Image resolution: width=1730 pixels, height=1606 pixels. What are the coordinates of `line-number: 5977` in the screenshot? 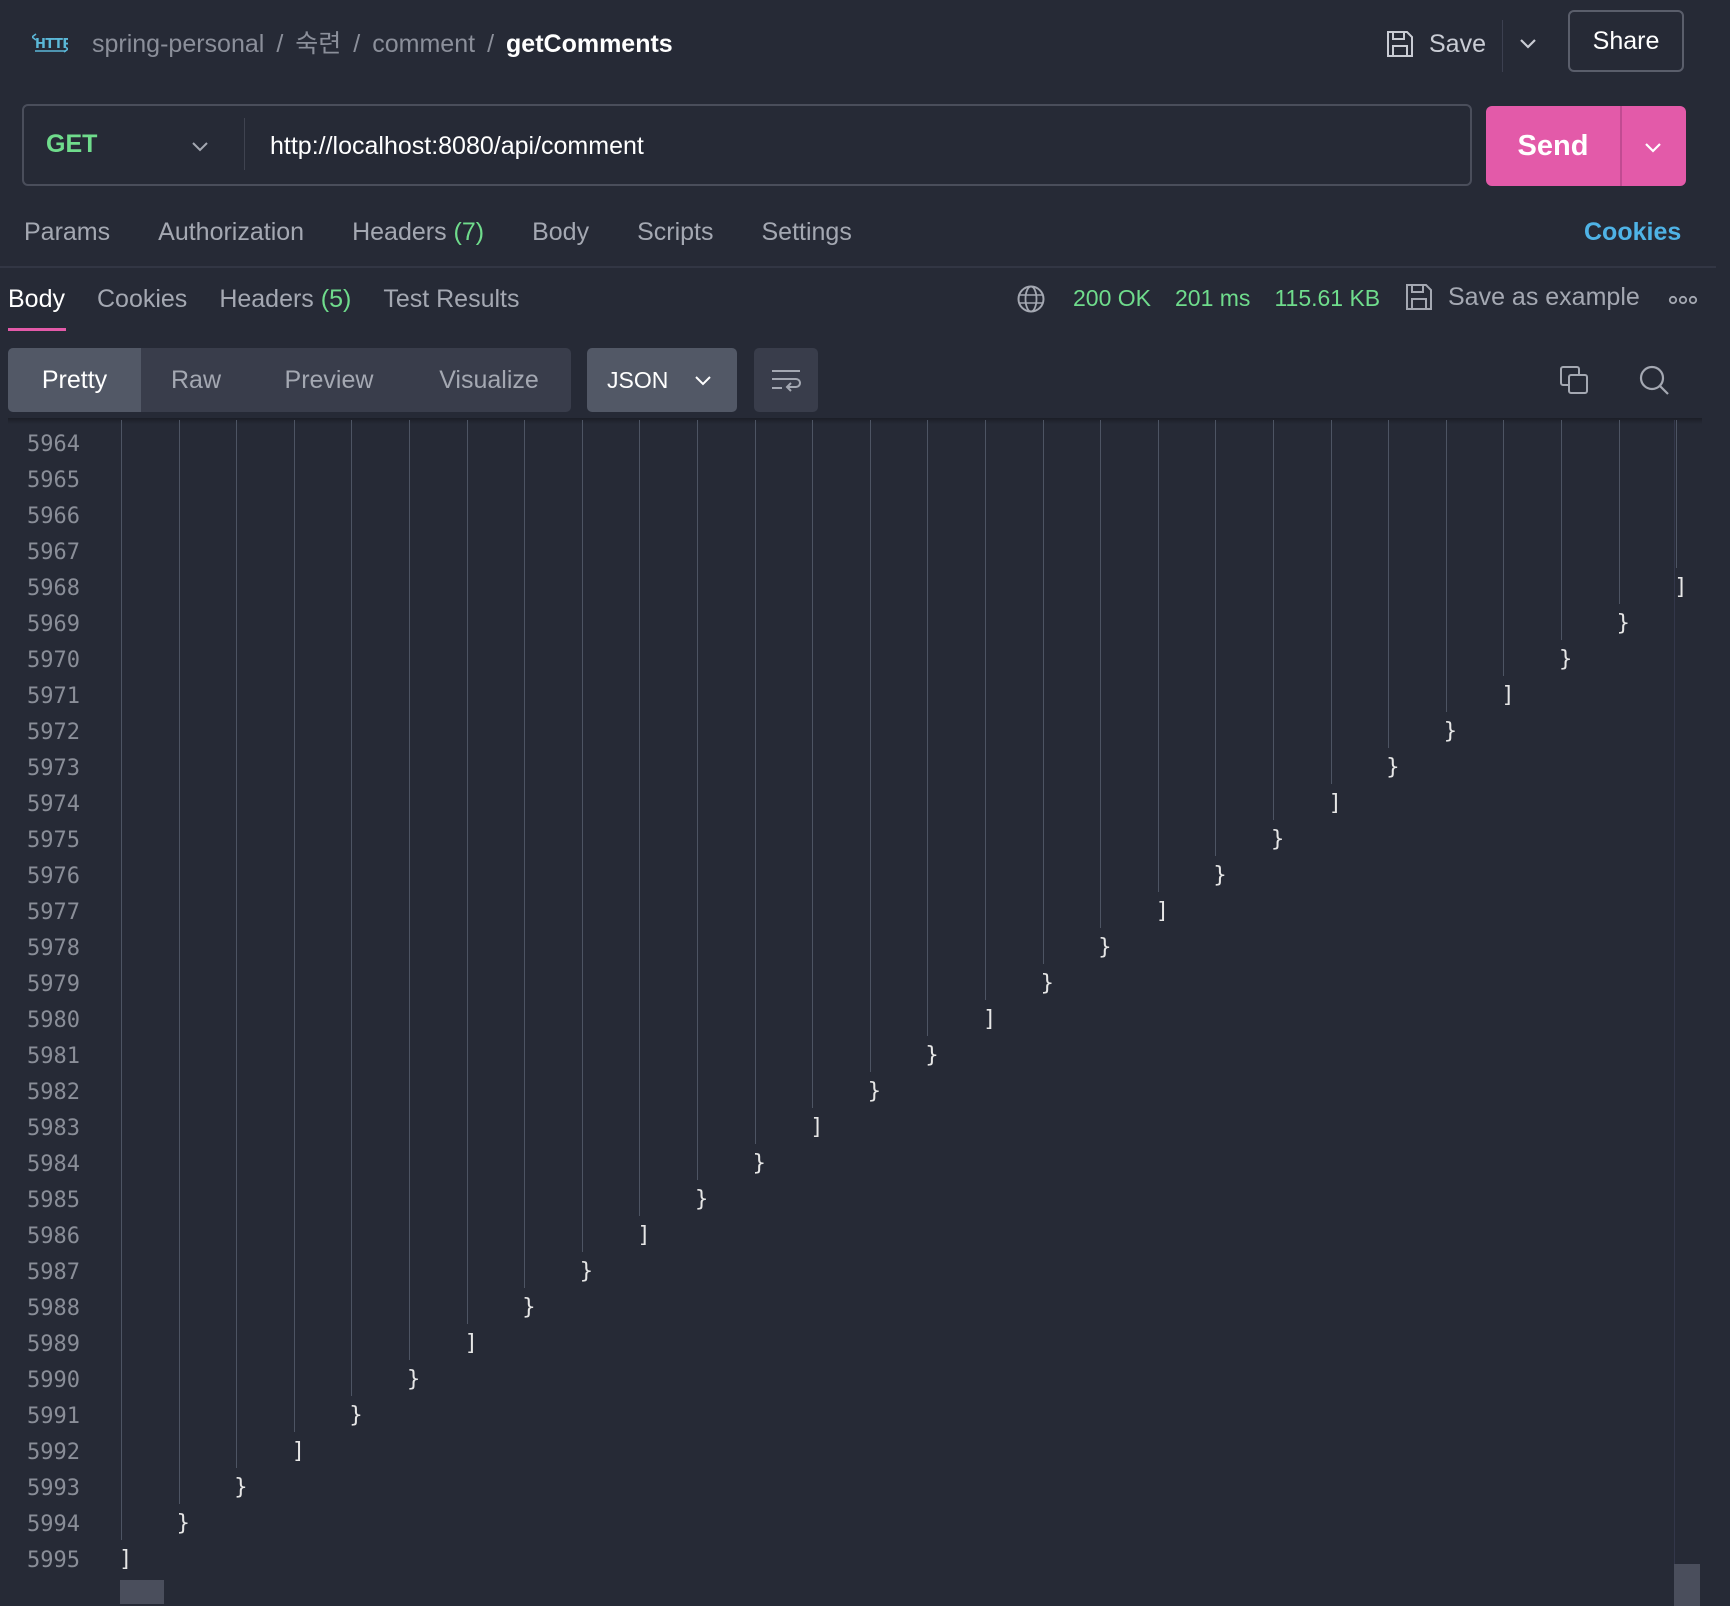 It's located at (53, 912).